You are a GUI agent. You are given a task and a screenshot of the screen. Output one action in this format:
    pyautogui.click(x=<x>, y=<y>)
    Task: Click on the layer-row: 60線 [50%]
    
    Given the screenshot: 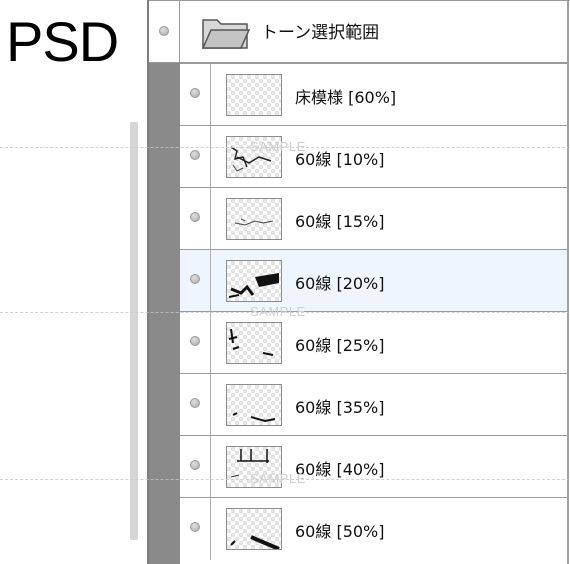 What is the action you would take?
    pyautogui.click(x=373, y=528)
    